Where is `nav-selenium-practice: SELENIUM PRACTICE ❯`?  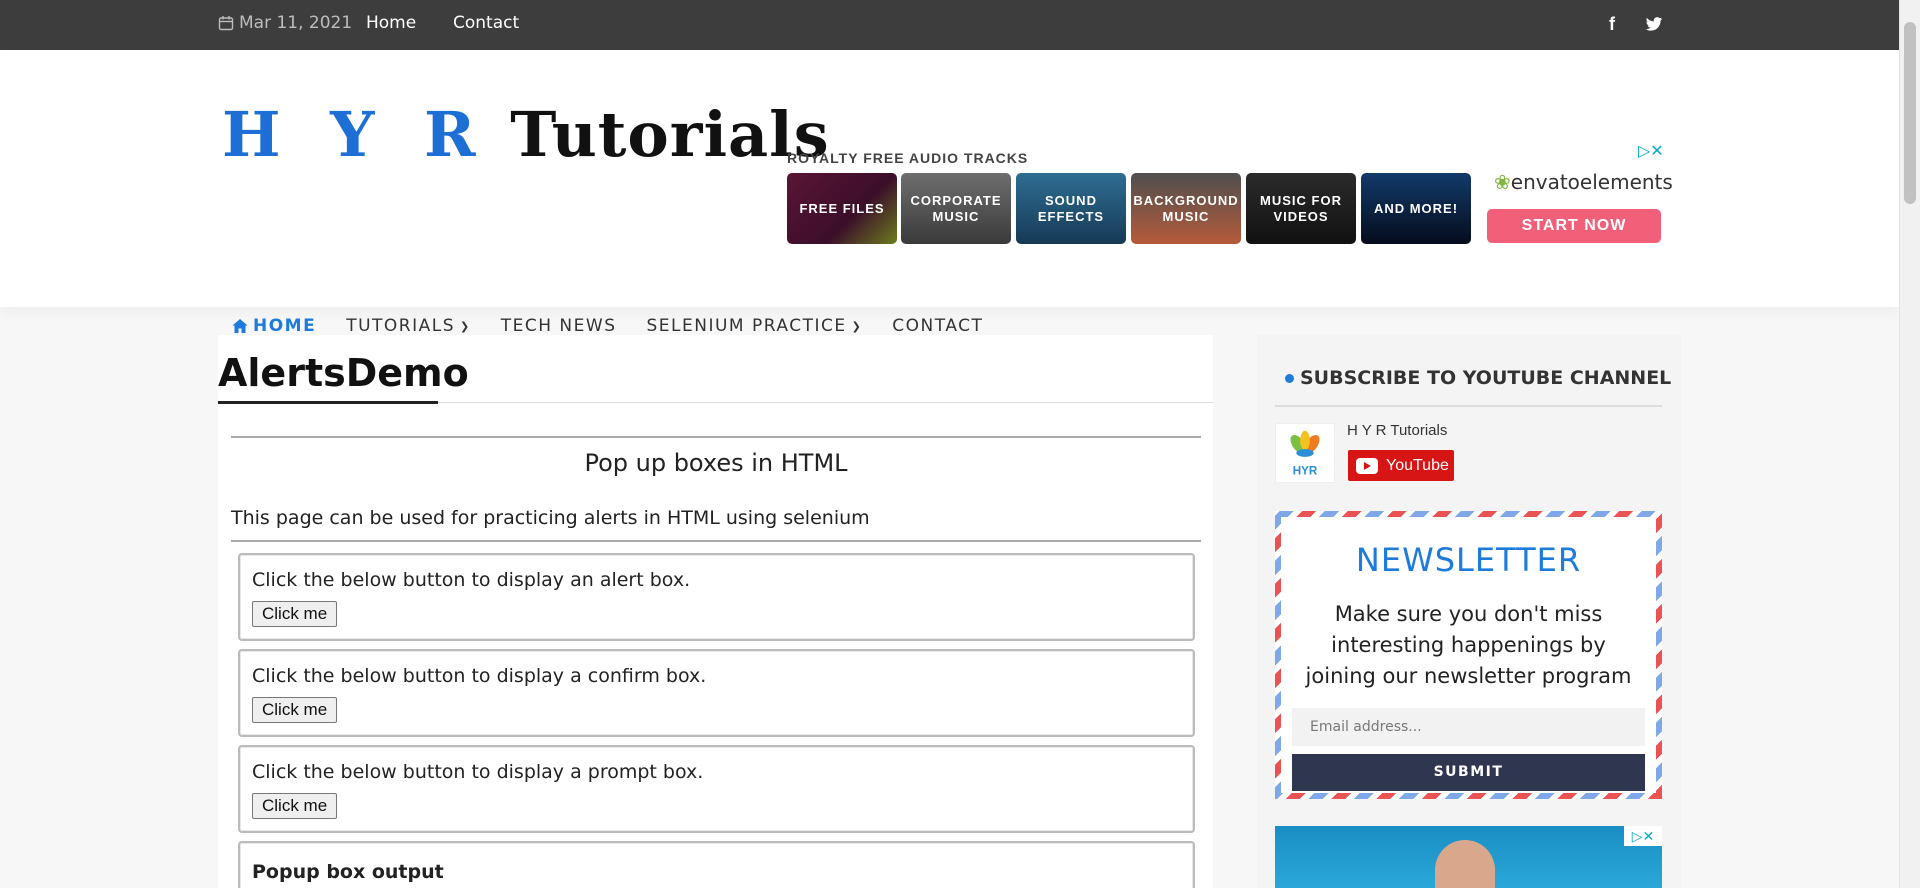
nav-selenium-practice: SELENIUM PRACTICE ❯ is located at coordinates (755, 326).